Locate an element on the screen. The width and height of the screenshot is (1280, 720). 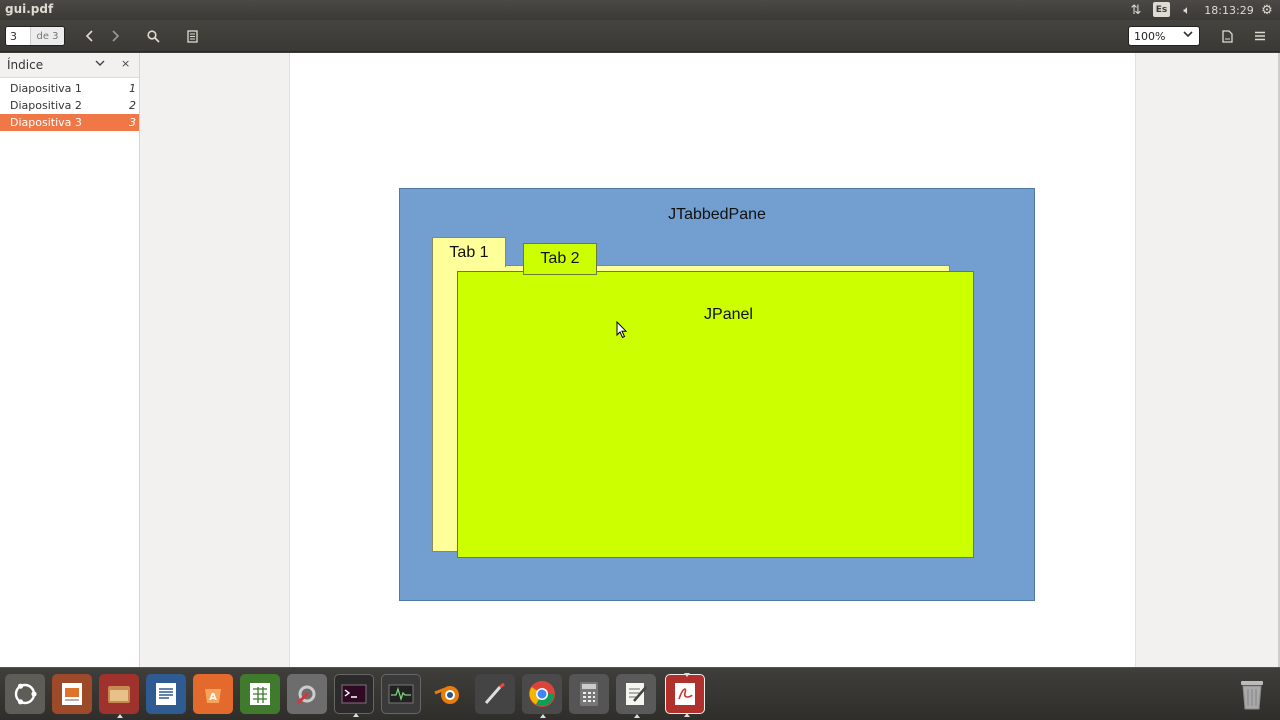
tab1-label: Tab 1 is located at coordinates (469, 252).